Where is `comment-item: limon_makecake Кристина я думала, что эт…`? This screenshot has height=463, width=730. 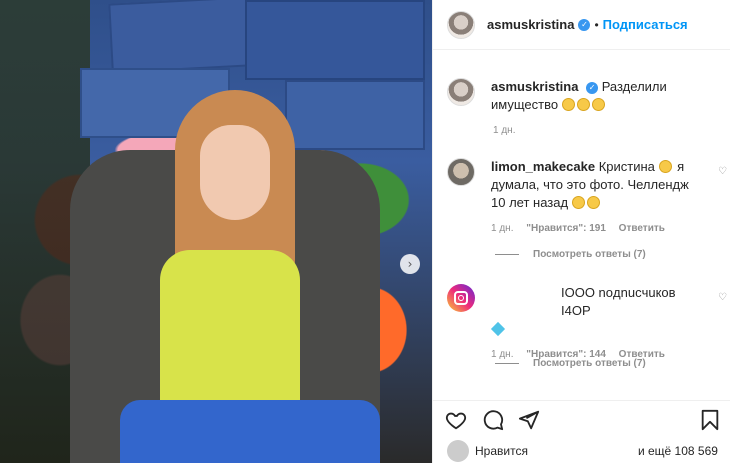
comment-item: limon_makecake Кристина я думала, что эт… is located at coordinates (587, 198).